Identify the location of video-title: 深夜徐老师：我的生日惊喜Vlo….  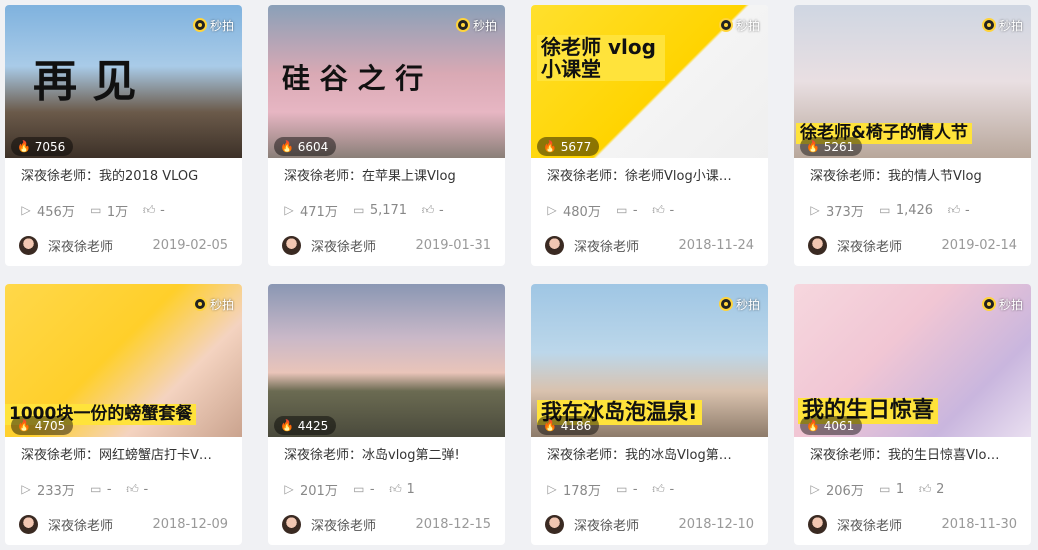
(904, 455).